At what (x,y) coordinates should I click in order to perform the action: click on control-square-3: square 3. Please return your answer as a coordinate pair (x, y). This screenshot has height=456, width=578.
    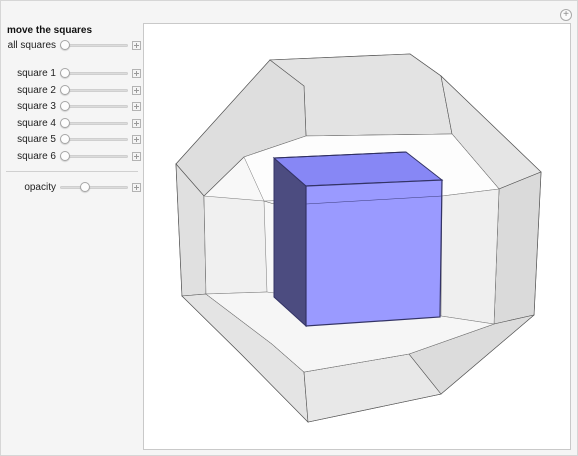
    Looking at the image, I should click on (73, 106).